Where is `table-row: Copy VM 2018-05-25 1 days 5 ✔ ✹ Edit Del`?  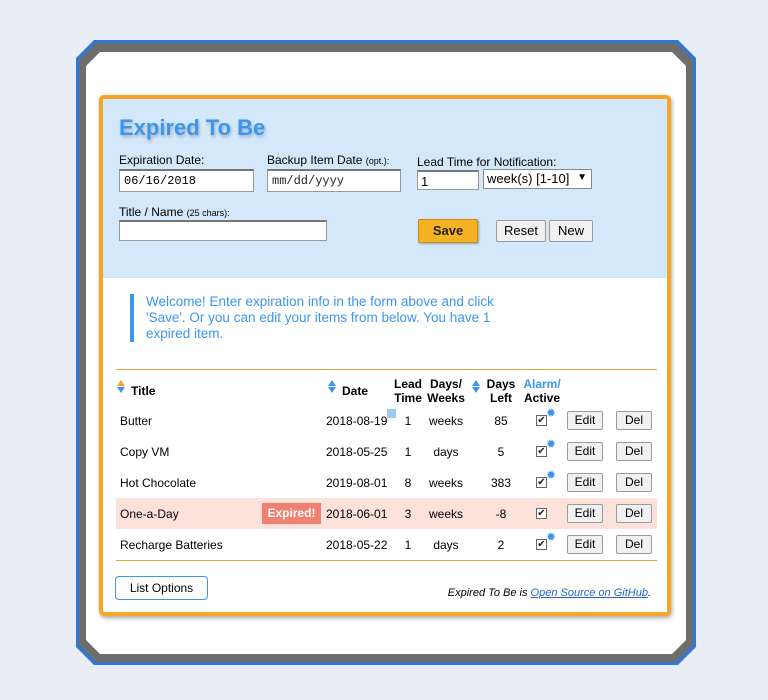
table-row: Copy VM 2018-05-25 1 days 5 ✔ ✹ Edit Del is located at coordinates (386, 451).